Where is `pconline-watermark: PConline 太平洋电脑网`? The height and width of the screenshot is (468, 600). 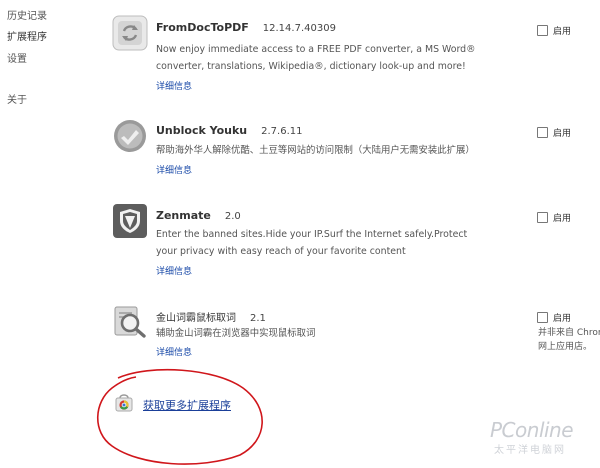 pconline-watermark: PConline 太平洋电脑网 is located at coordinates (532, 437).